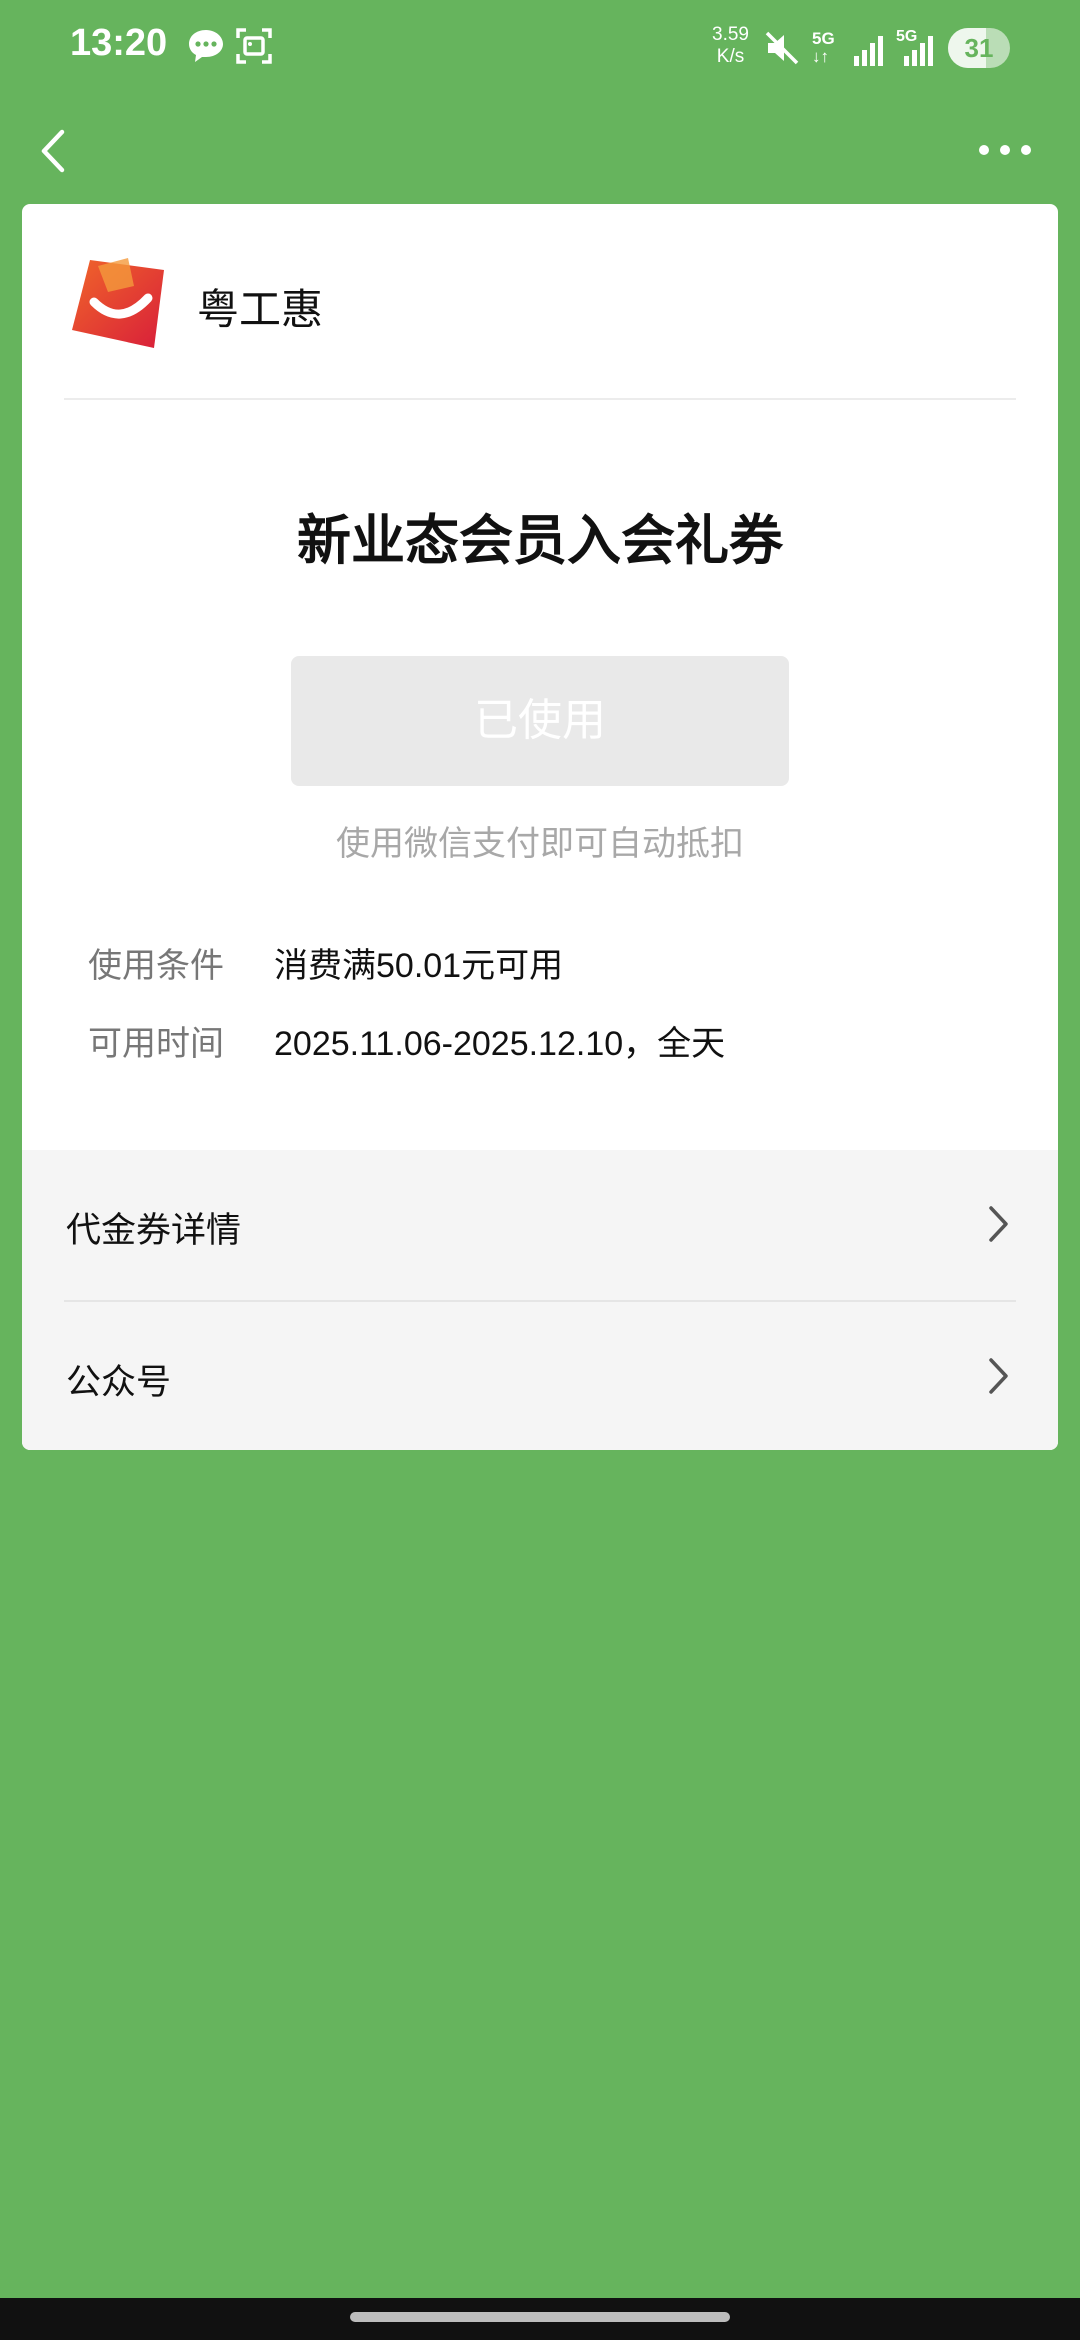  Describe the element at coordinates (119, 1382) in the screenshot. I see `menu-item-label: 公众号` at that location.